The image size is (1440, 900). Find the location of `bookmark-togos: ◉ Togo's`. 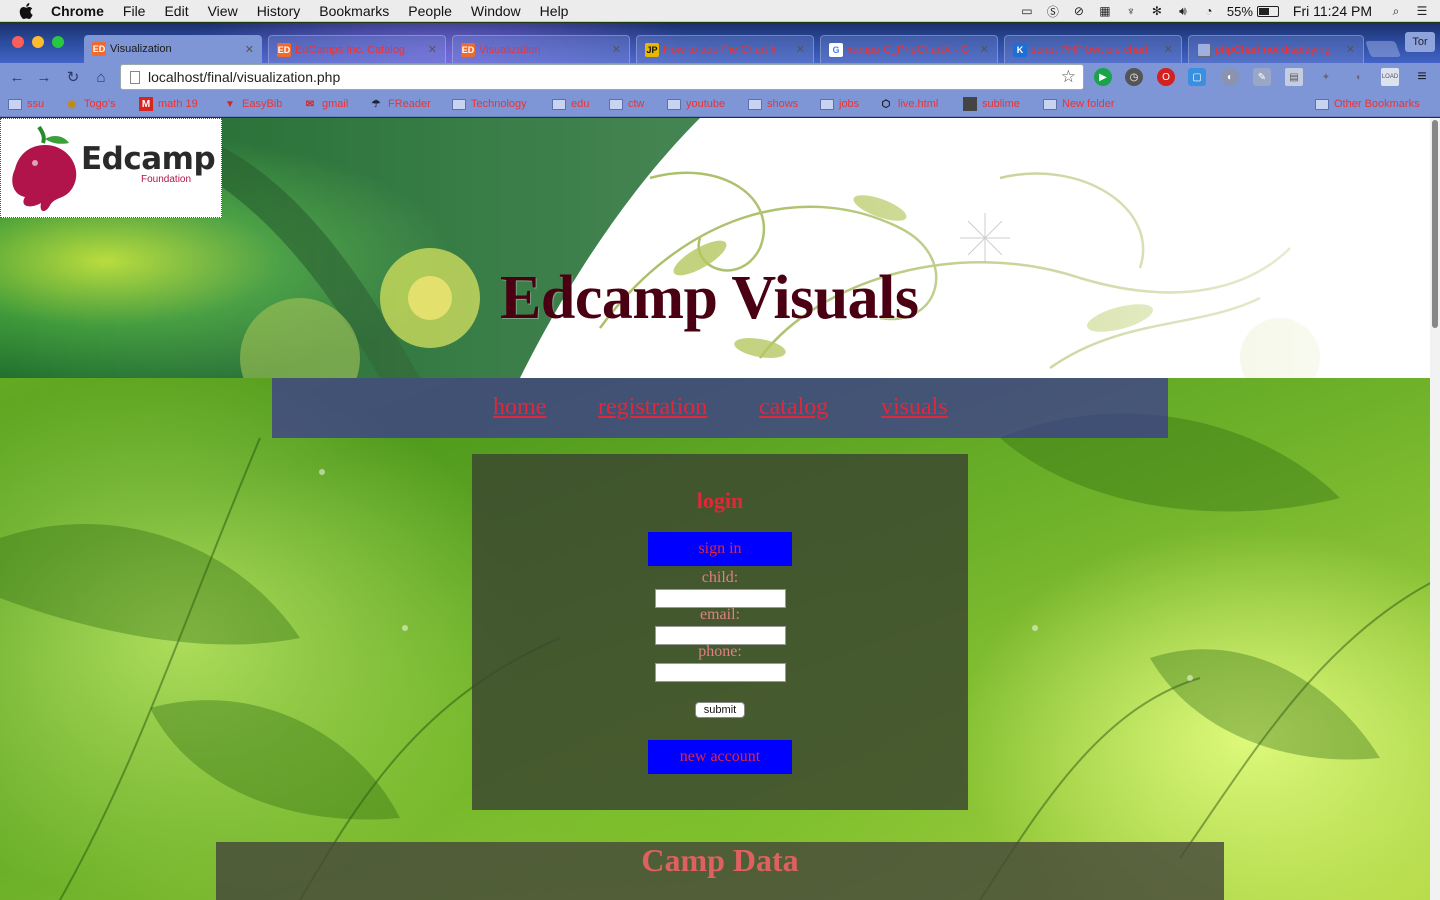

bookmark-togos: ◉ Togo's is located at coordinates (90, 104).